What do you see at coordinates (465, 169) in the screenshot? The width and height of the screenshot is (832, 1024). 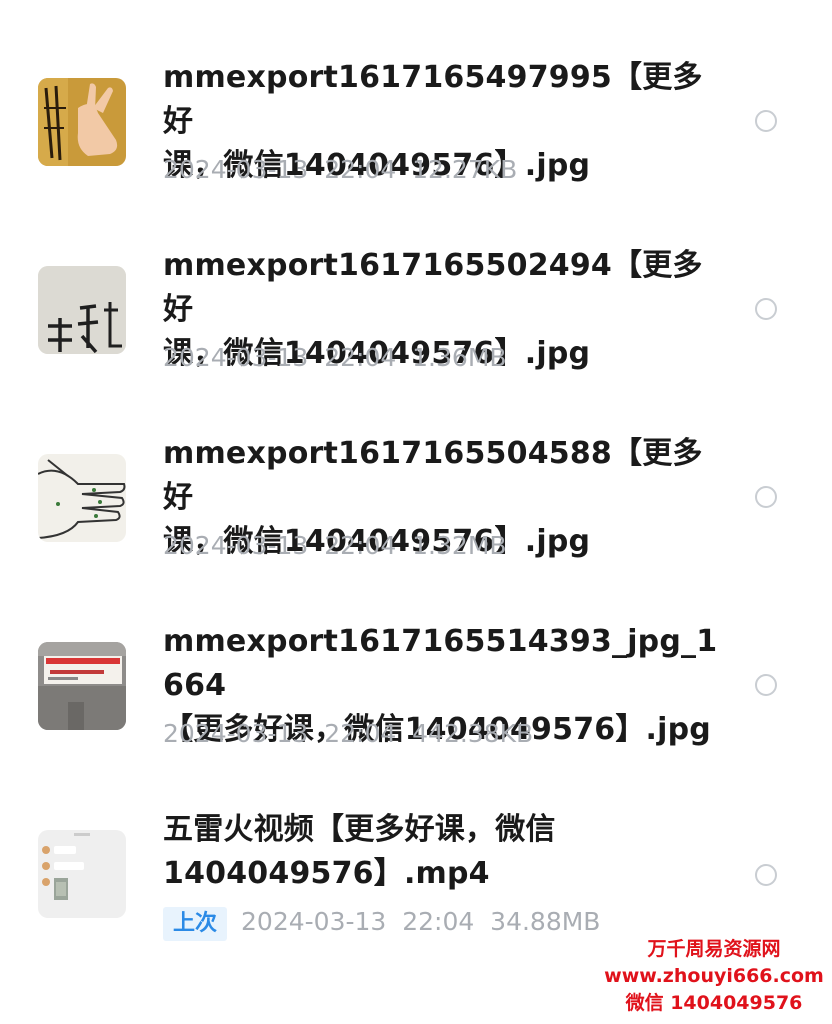 I see `file-size: 12.27KB` at bounding box center [465, 169].